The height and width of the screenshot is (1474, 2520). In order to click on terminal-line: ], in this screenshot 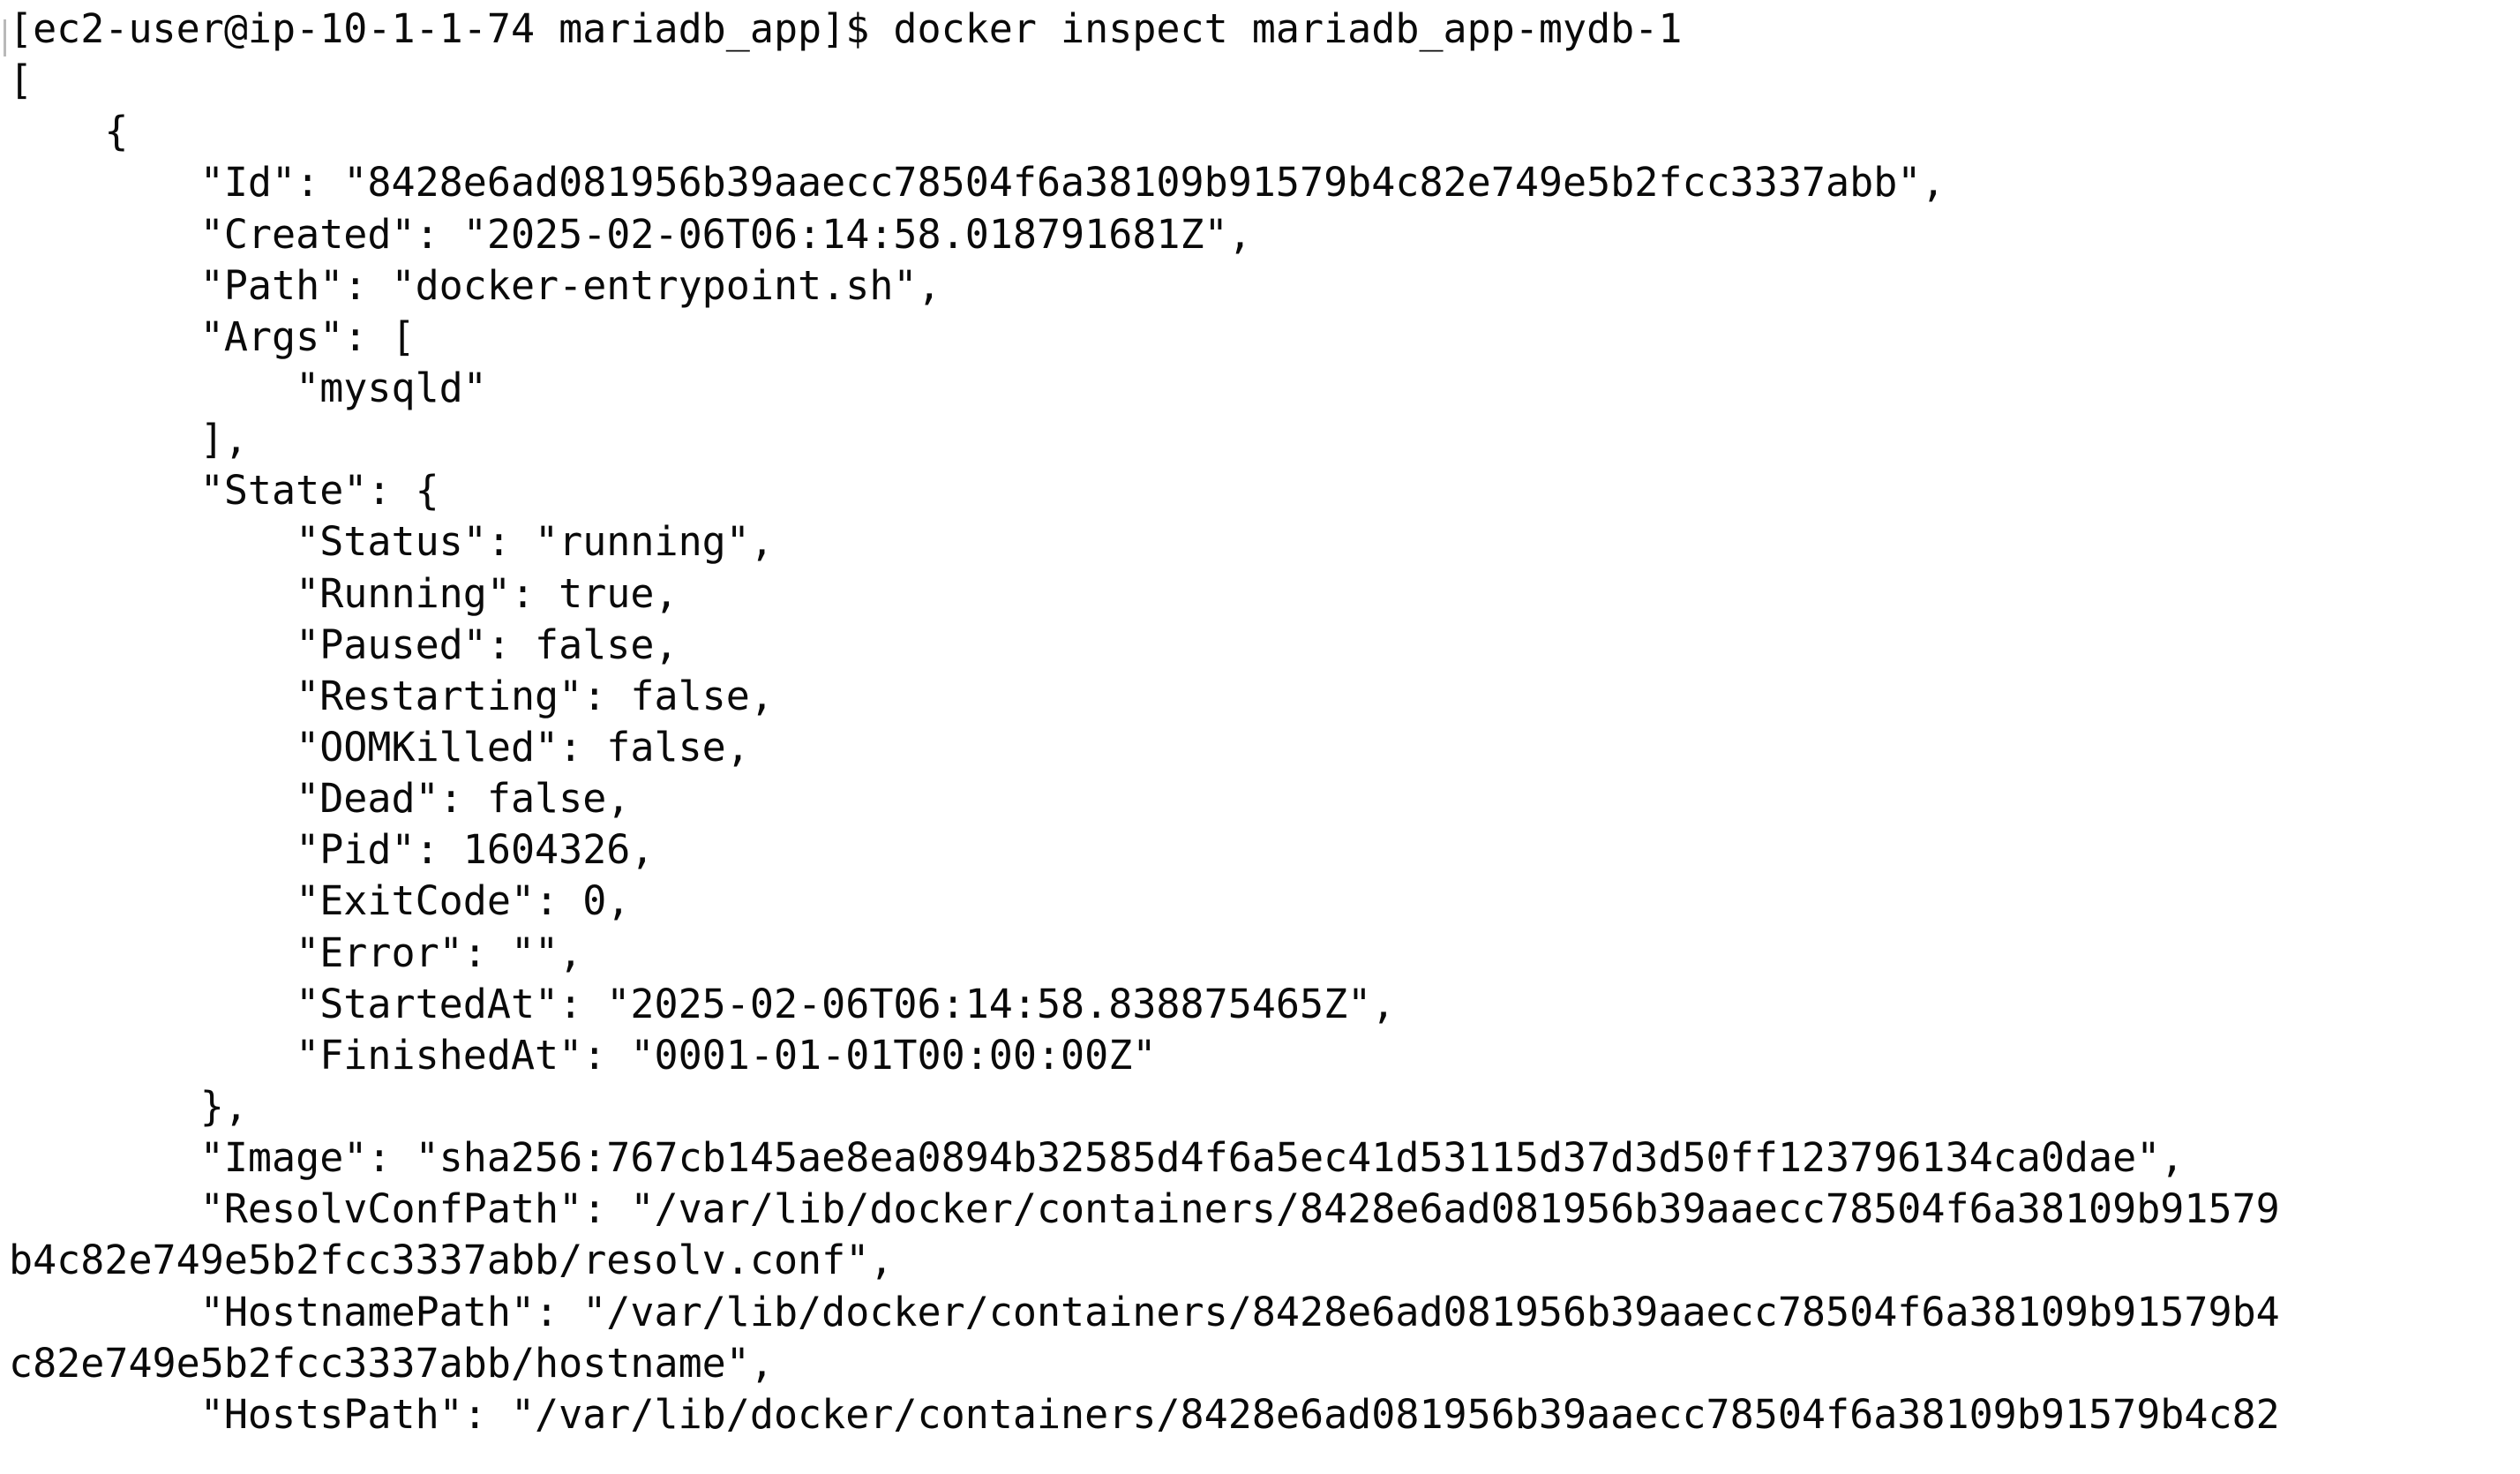, I will do `click(128, 439)`.